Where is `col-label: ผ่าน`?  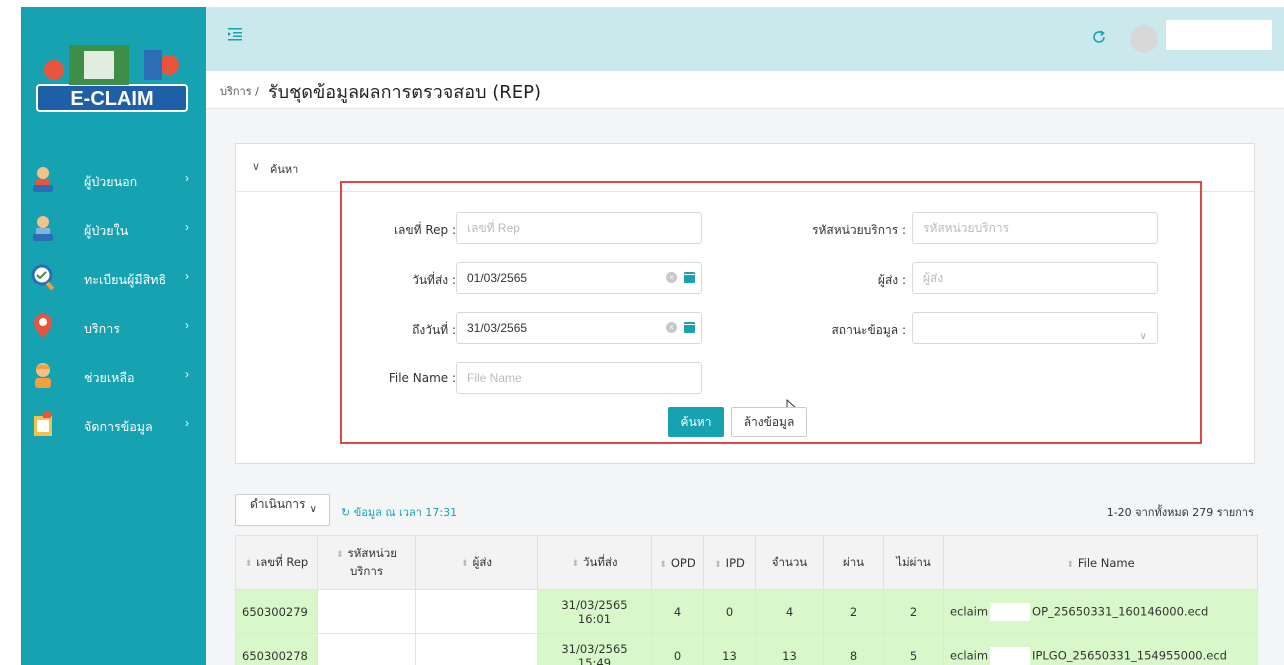
col-label: ผ่าน is located at coordinates (853, 561).